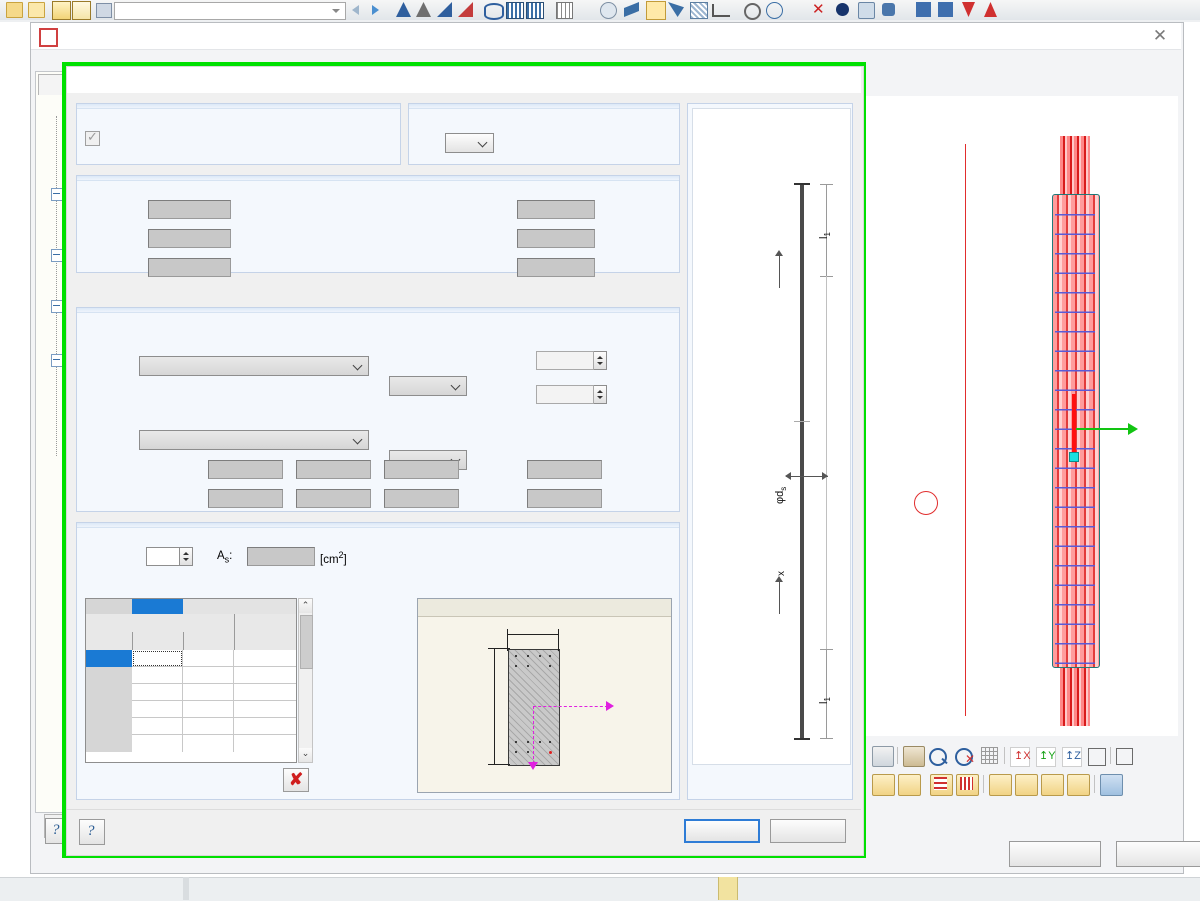 This screenshot has width=1200, height=901. What do you see at coordinates (1111, 785) in the screenshot?
I see `image-icon` at bounding box center [1111, 785].